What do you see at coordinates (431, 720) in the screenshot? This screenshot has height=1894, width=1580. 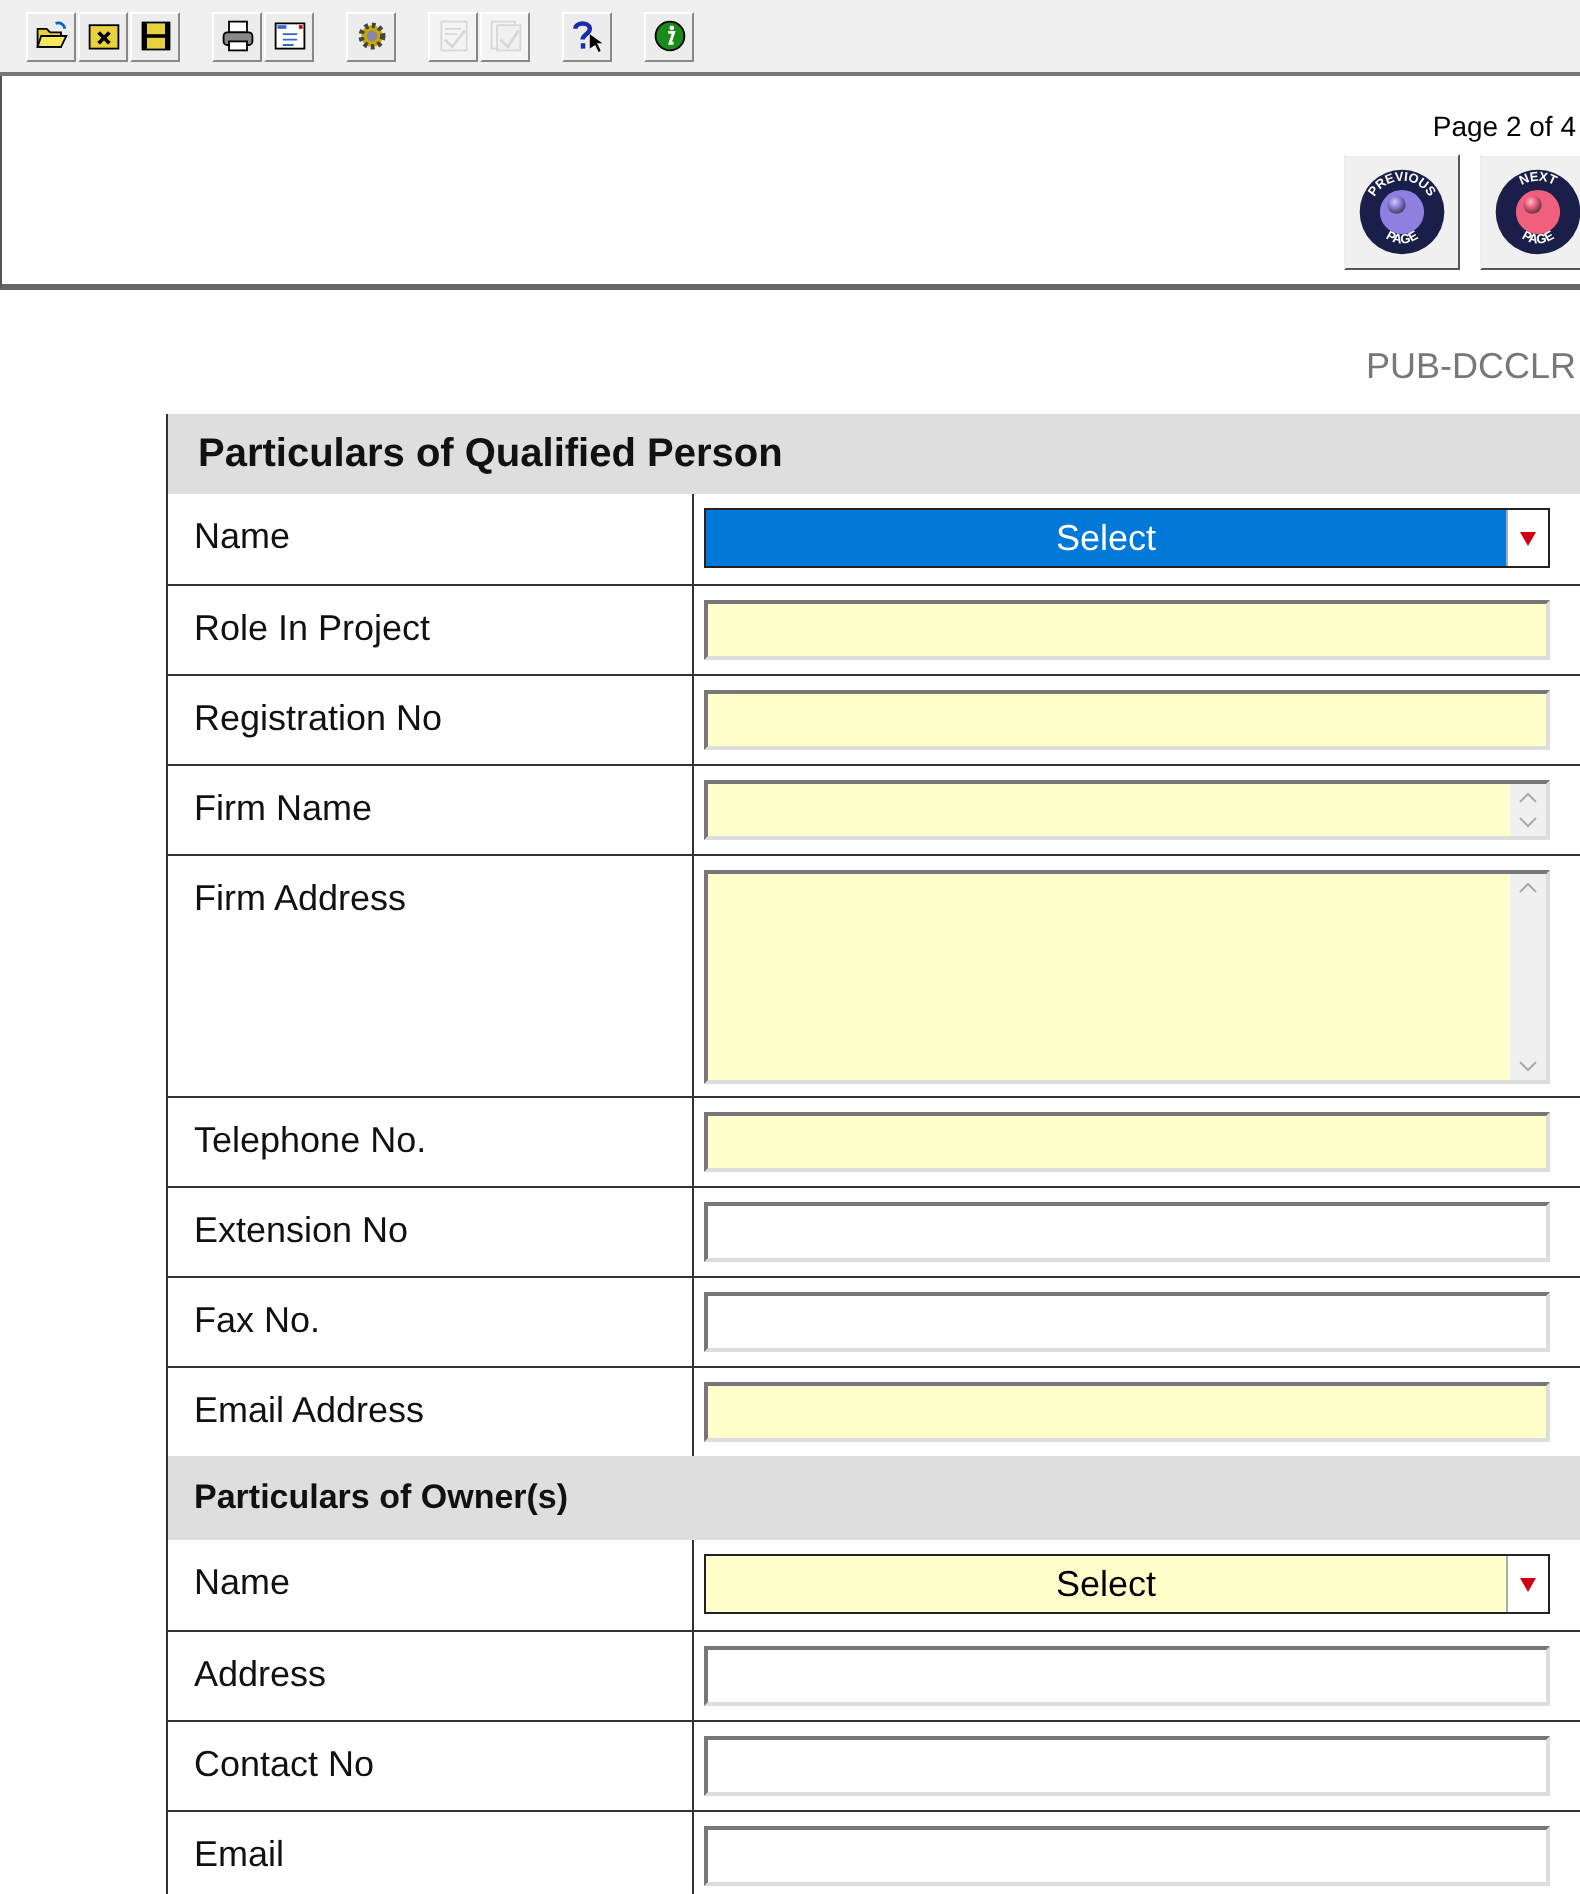 I see `field-label: Registration No` at bounding box center [431, 720].